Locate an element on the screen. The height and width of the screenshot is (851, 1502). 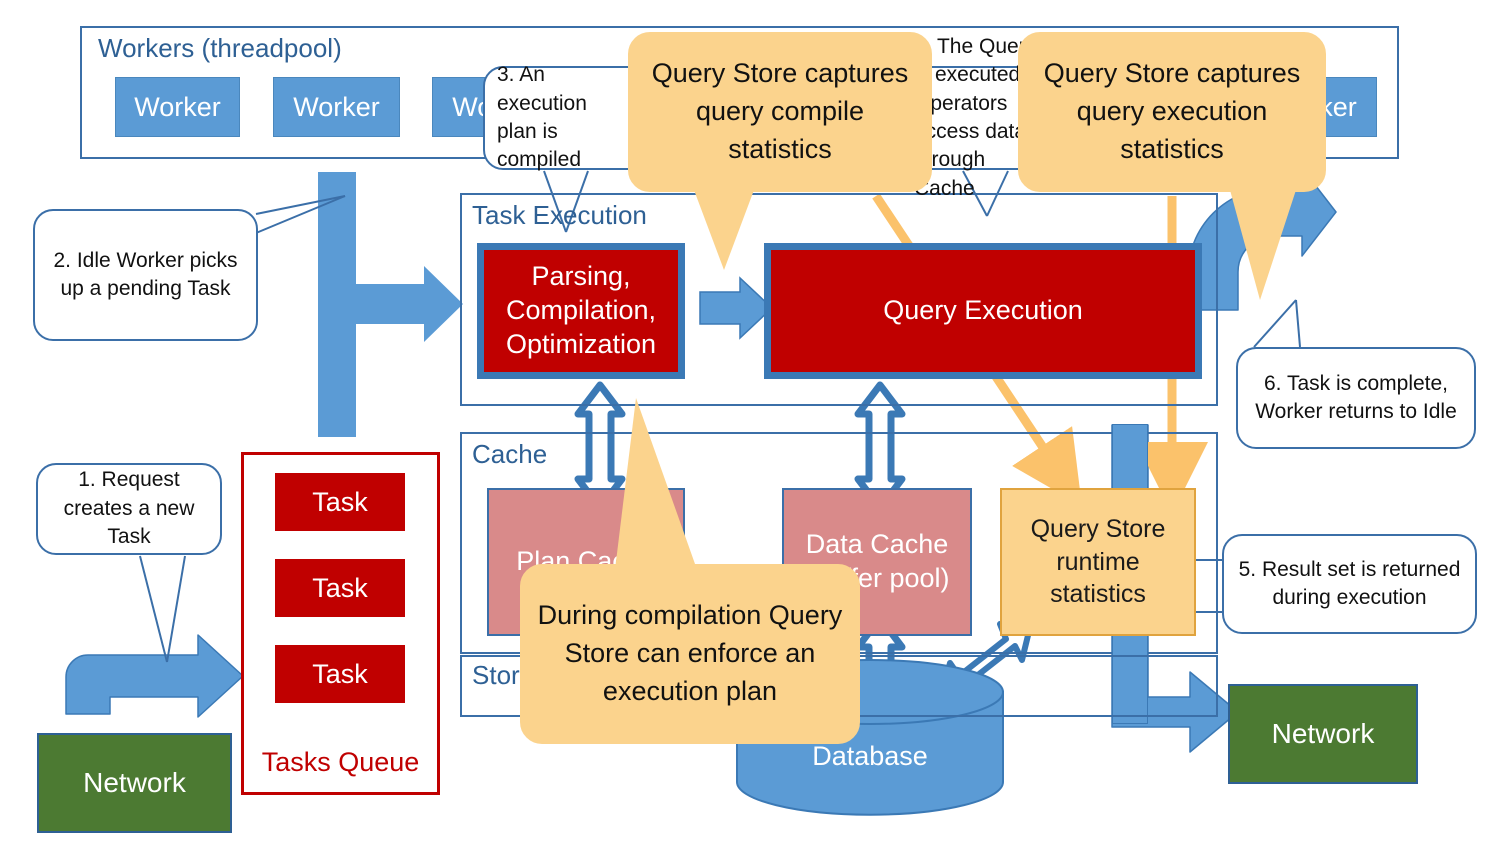
query-store-label: Query Store runtime statistics is located at coordinates (1098, 562).